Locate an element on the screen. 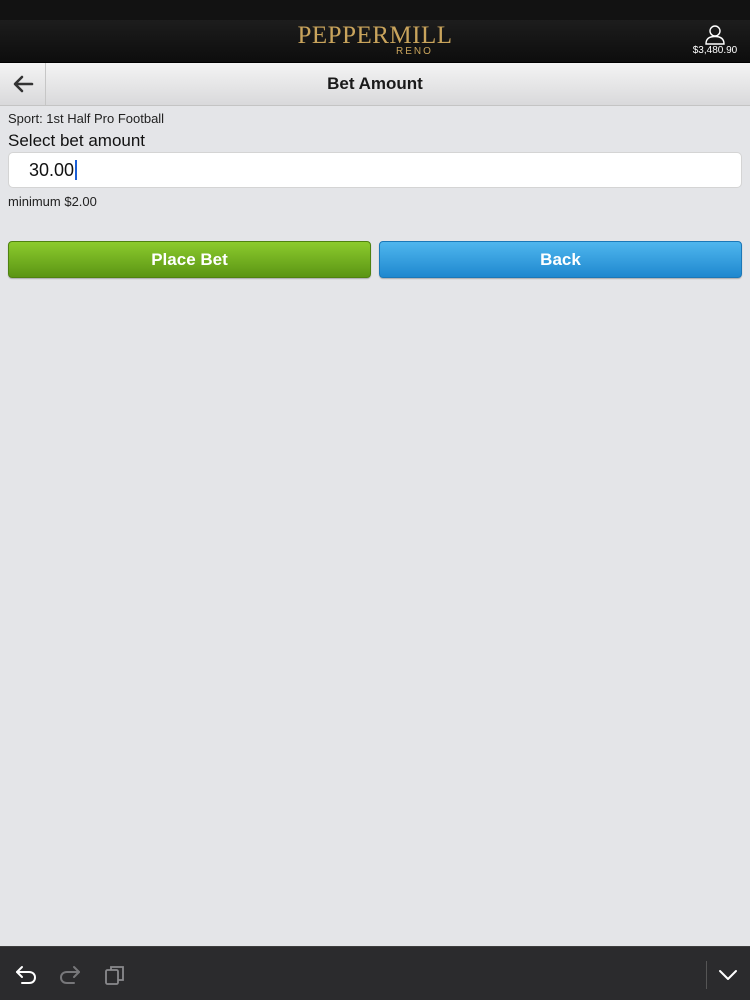 The height and width of the screenshot is (1000, 750). logo-subtext: RENO is located at coordinates (414, 51).